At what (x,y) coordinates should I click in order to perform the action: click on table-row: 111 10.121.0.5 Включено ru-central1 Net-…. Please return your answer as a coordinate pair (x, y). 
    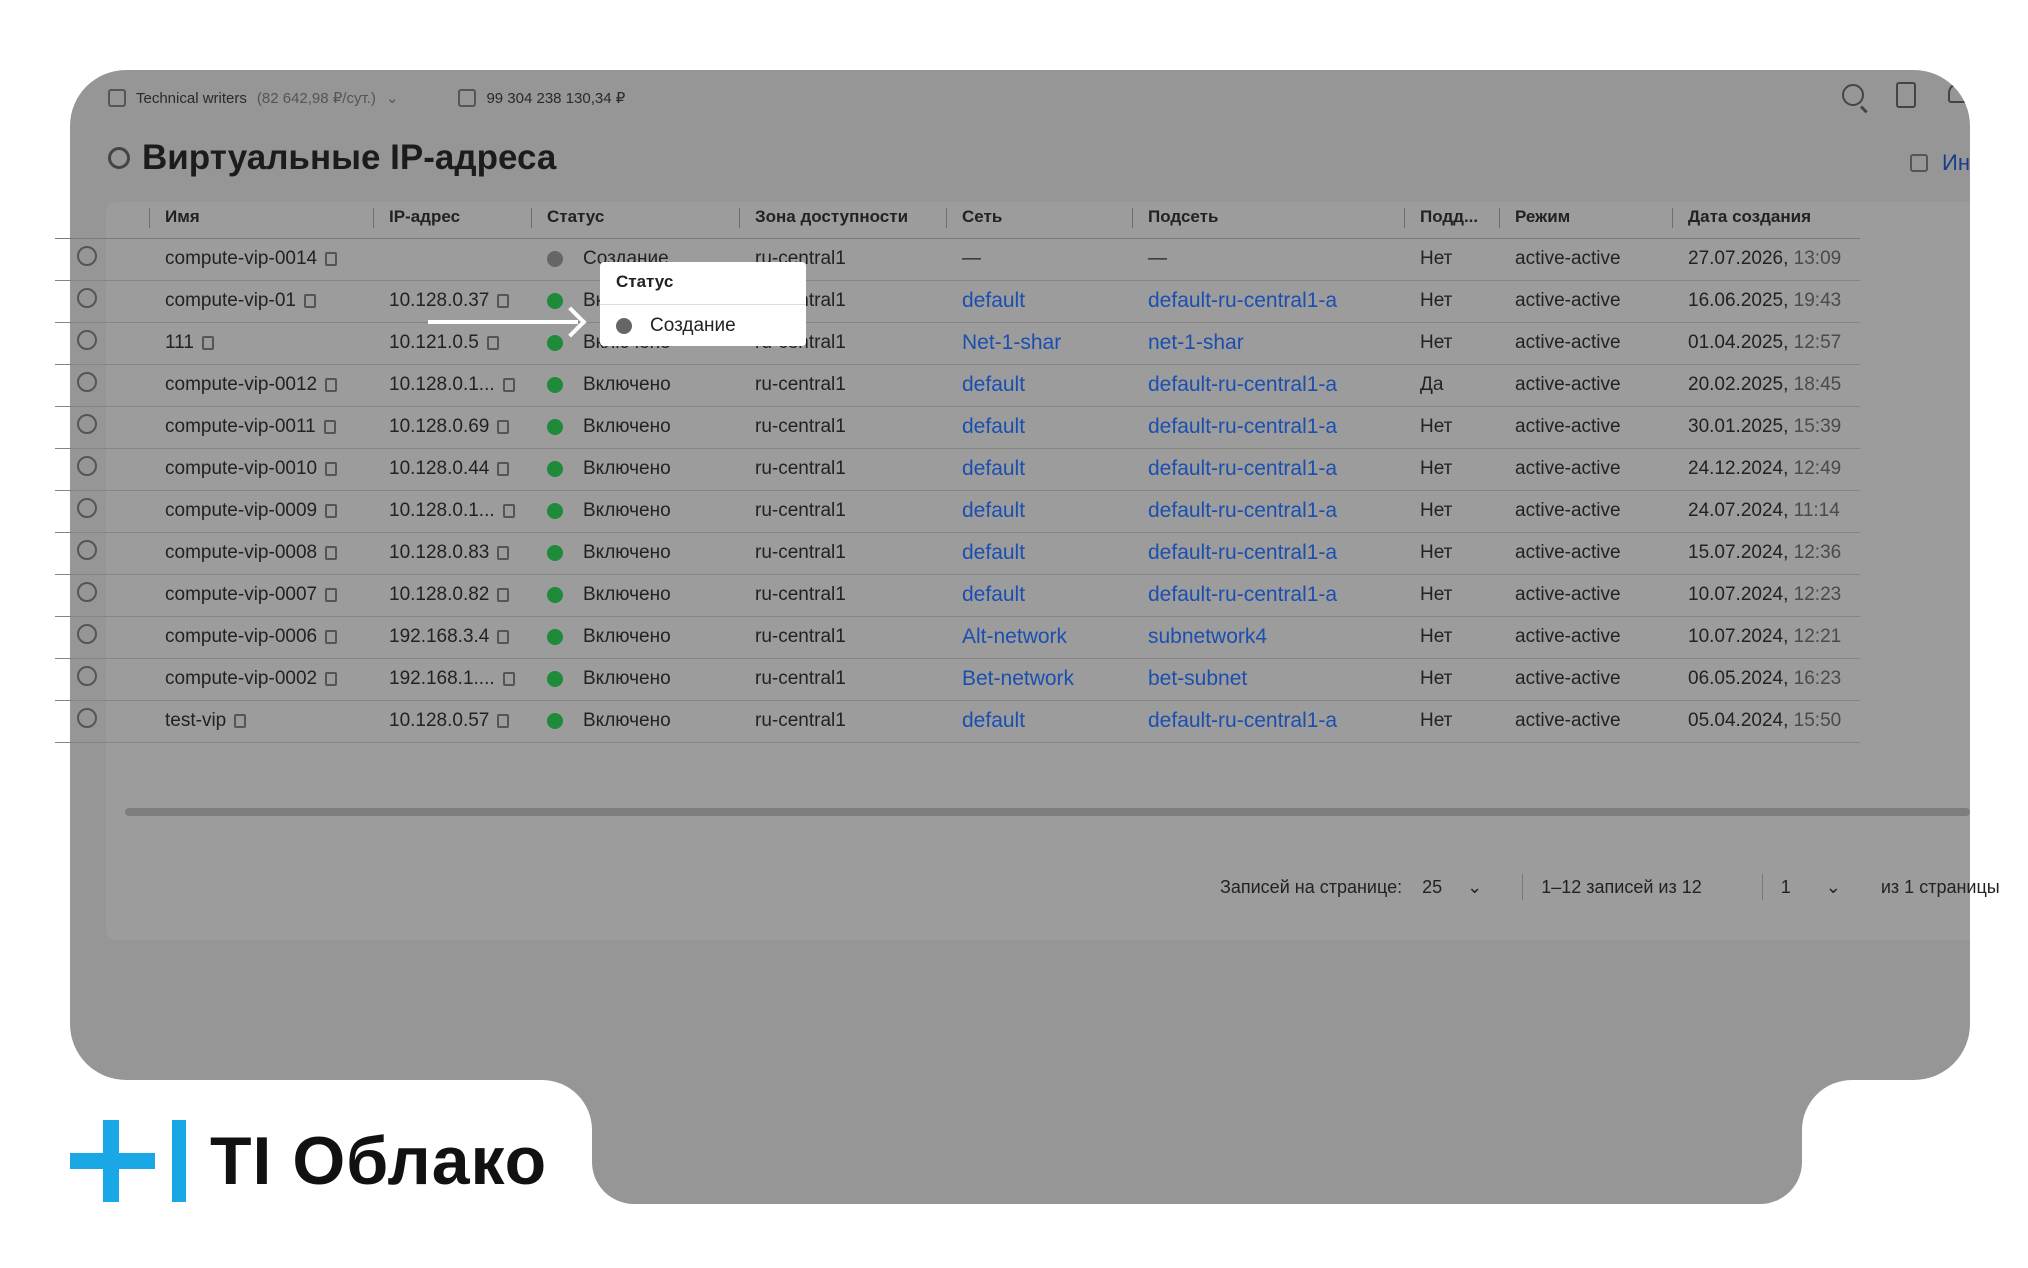
    Looking at the image, I should click on (957, 343).